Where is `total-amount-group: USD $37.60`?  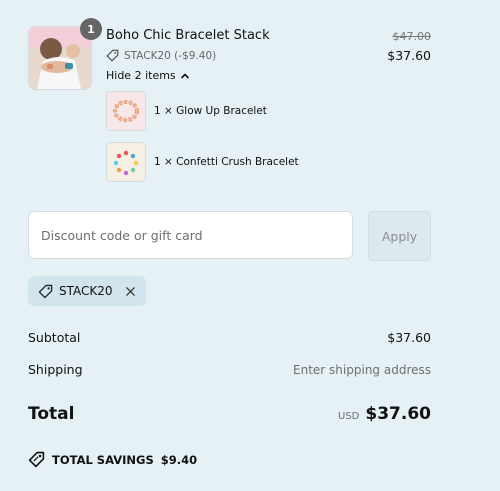
total-amount-group: USD $37.60 is located at coordinates (384, 414).